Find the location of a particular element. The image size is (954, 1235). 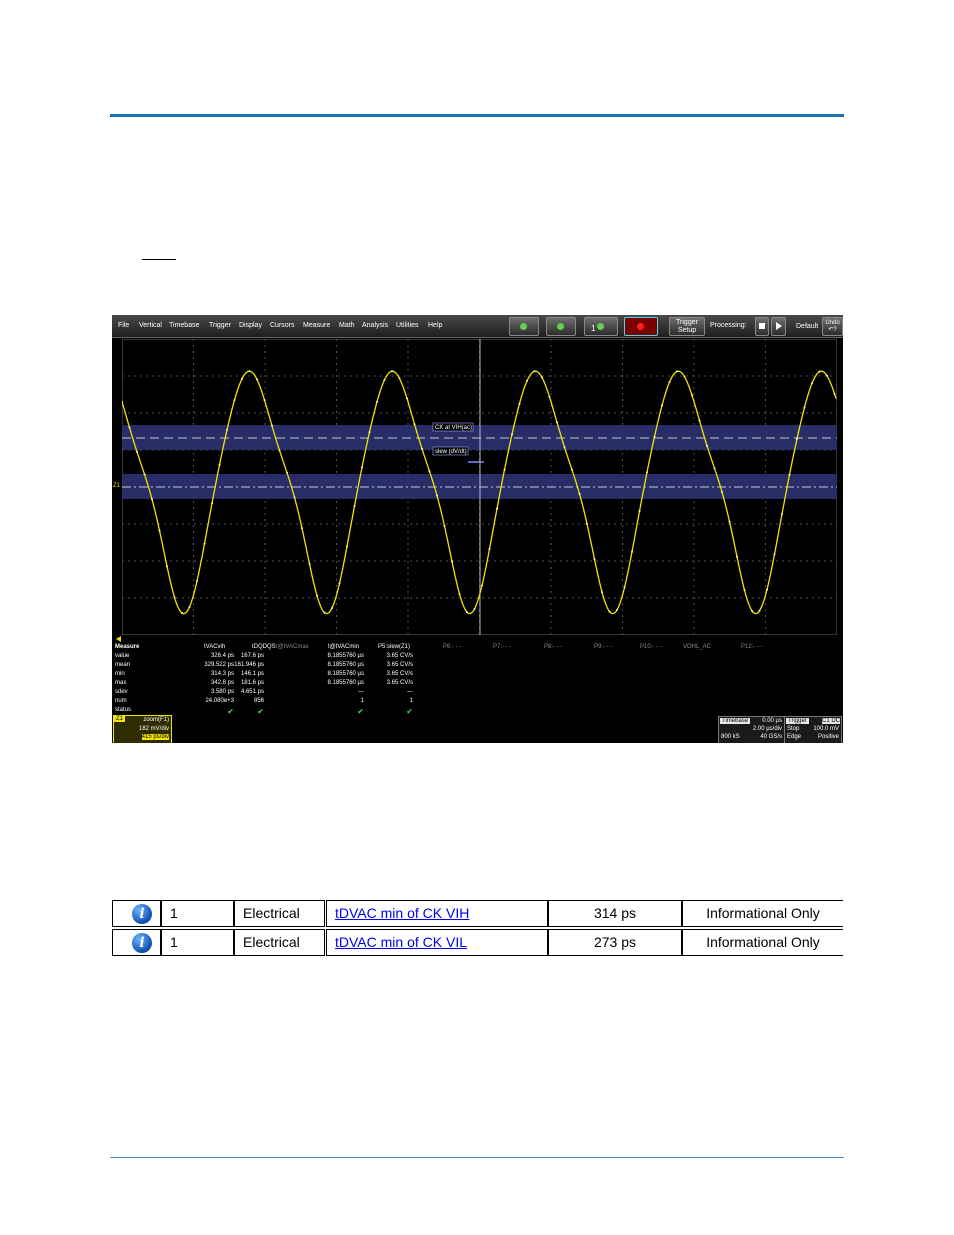

measure-col-1: tVACvih is located at coordinates (214, 647).